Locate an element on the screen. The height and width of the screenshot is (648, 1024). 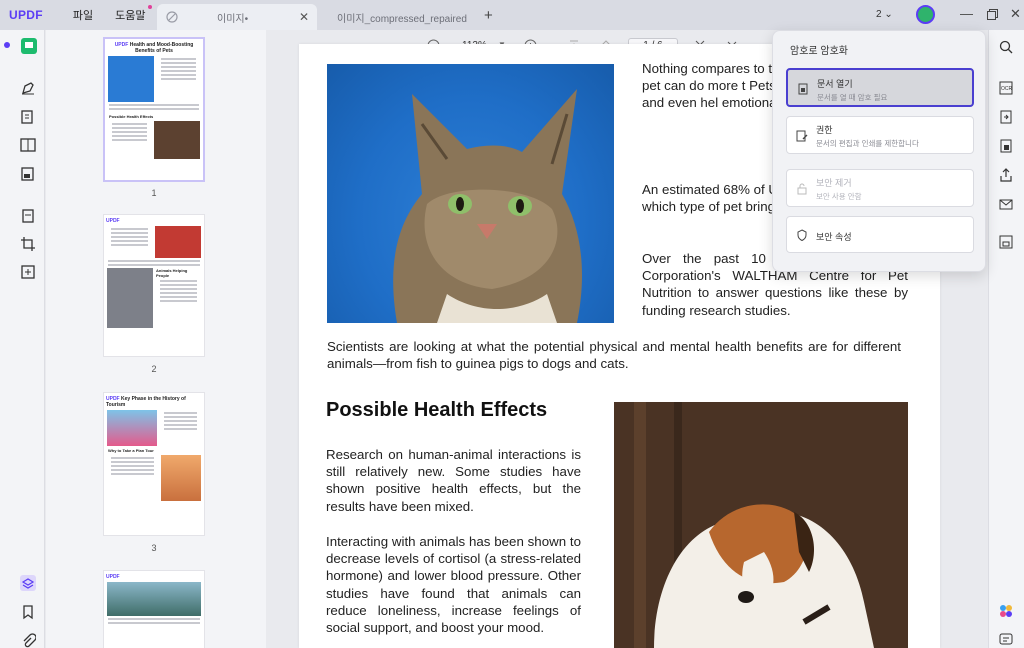
window-count: 2 ⌄ is located at coordinates (884, 14).